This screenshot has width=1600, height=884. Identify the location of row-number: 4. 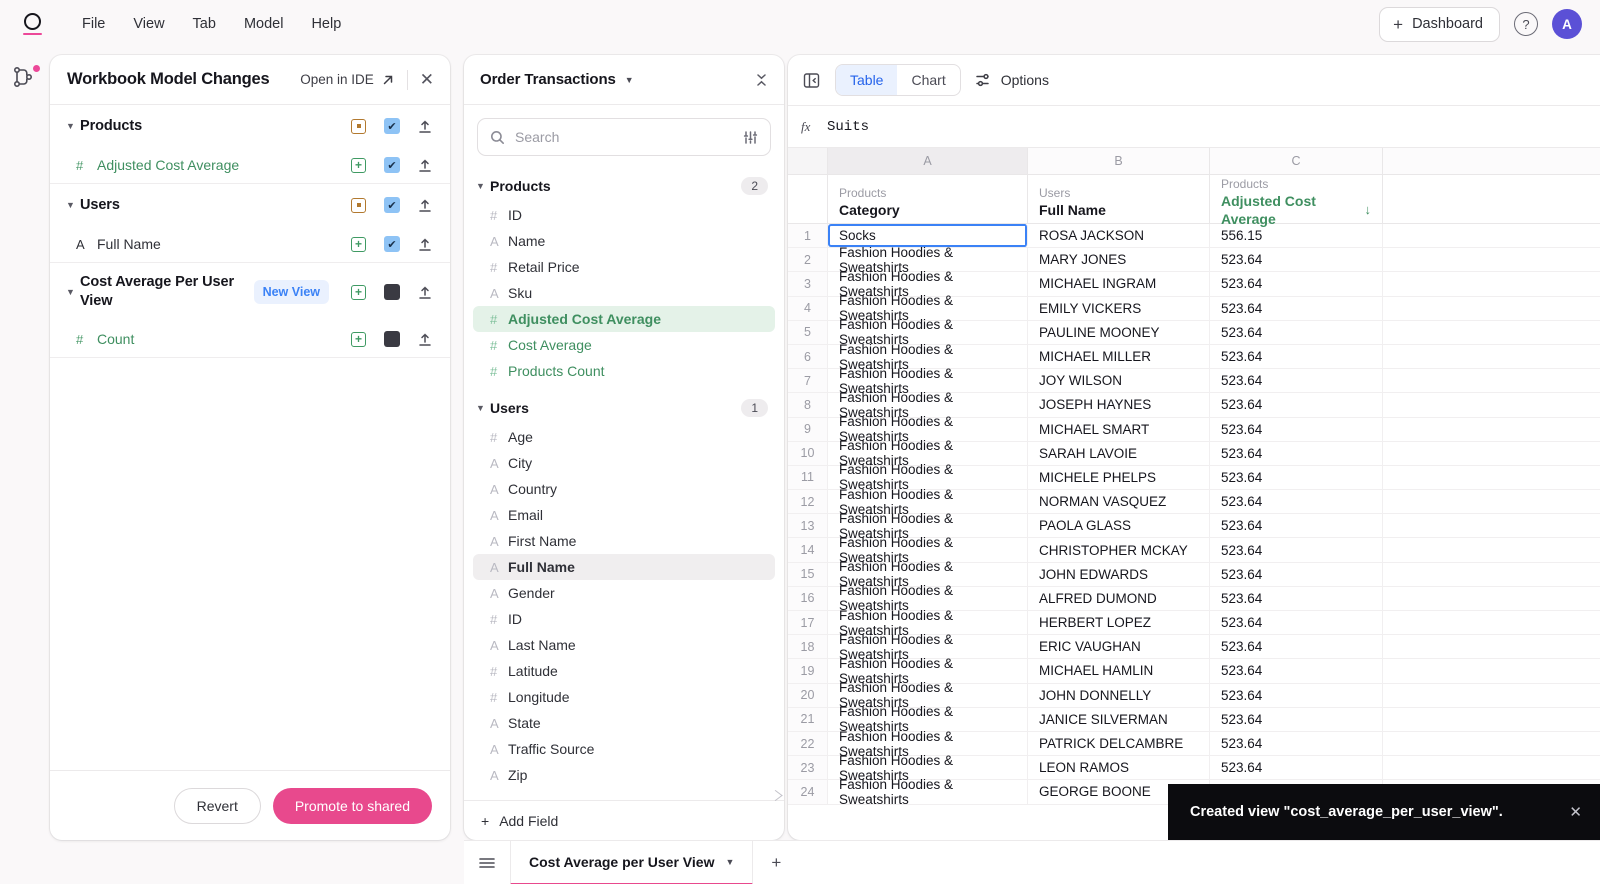
(808, 308).